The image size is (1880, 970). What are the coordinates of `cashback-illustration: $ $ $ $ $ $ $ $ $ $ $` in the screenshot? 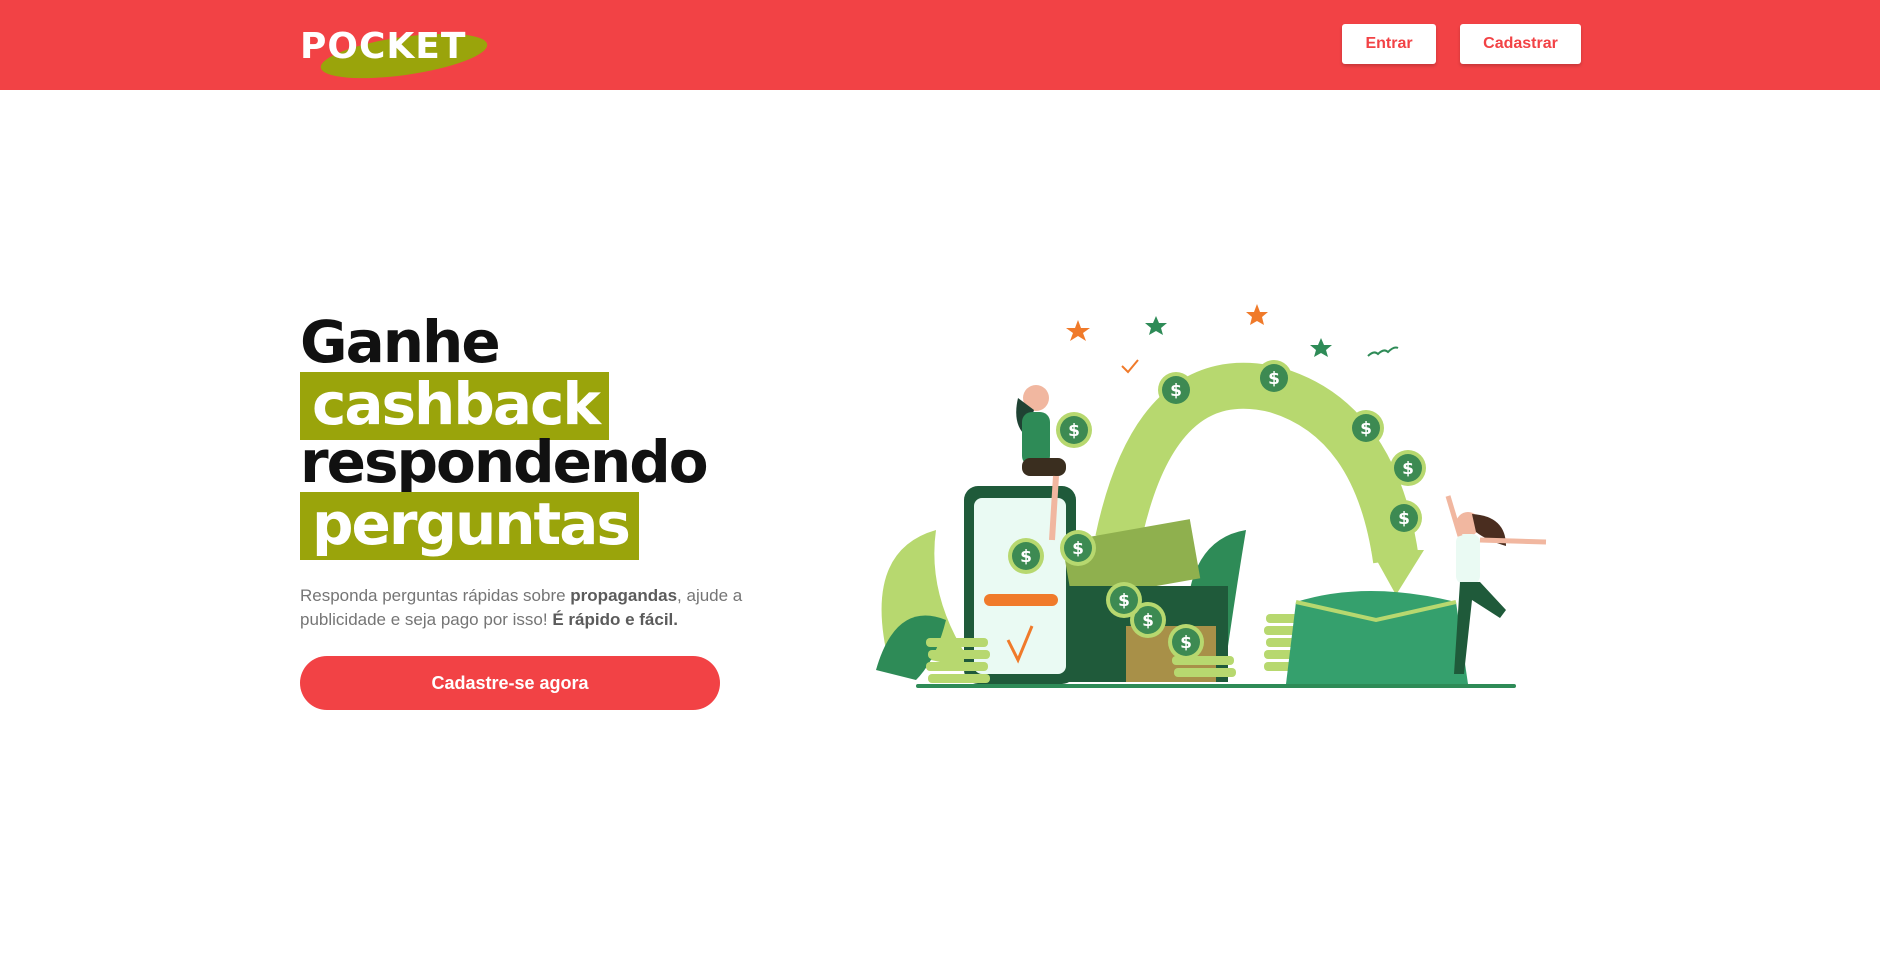 It's located at (1211, 496).